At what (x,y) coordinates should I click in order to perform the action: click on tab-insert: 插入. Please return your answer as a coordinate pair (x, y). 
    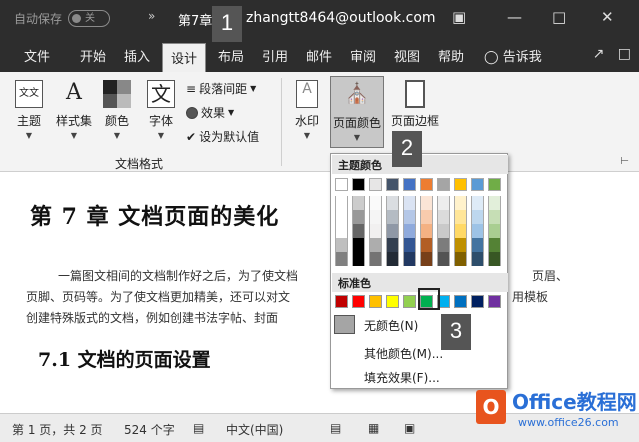
    Looking at the image, I should click on (137, 55).